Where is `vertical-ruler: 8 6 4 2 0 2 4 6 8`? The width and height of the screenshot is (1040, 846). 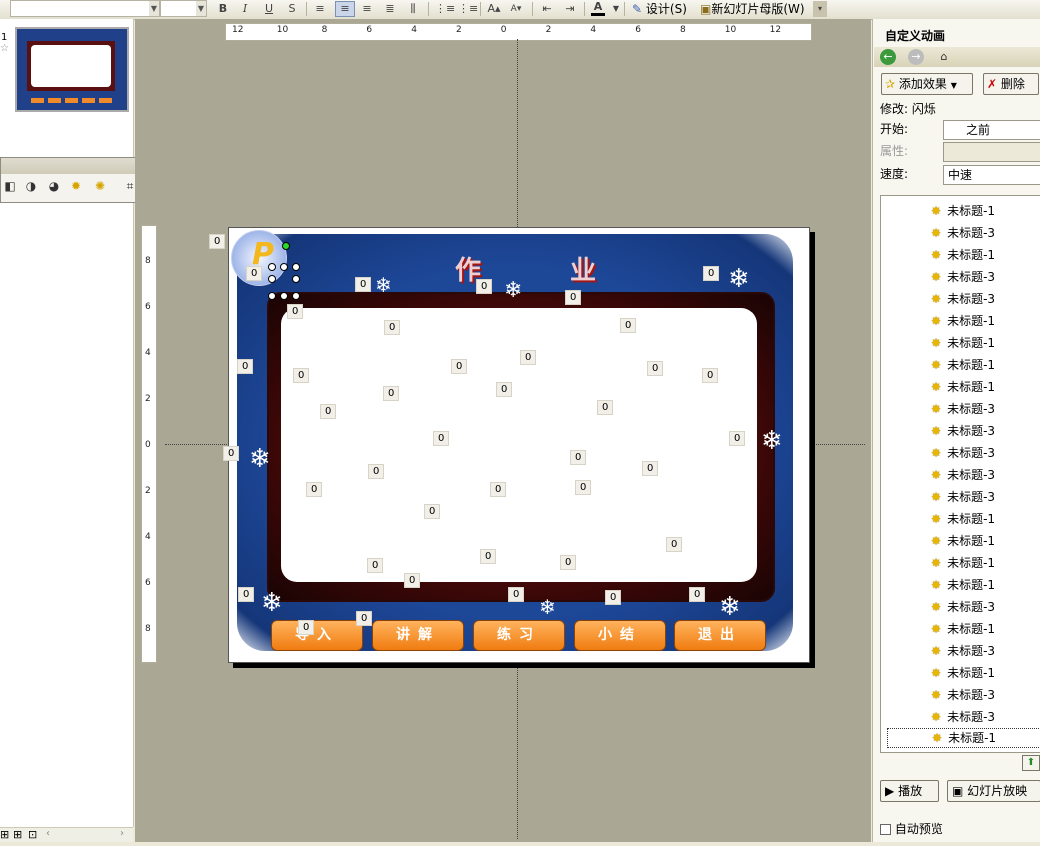
vertical-ruler: 8 6 4 2 0 2 4 6 8 is located at coordinates (149, 444).